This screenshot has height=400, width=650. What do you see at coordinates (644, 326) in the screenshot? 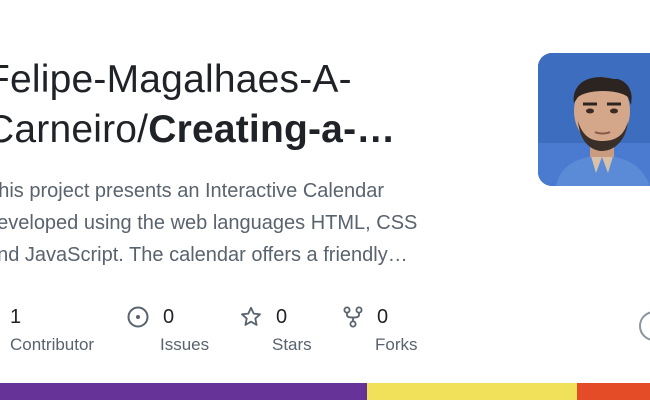
I see `github-logo-icon` at bounding box center [644, 326].